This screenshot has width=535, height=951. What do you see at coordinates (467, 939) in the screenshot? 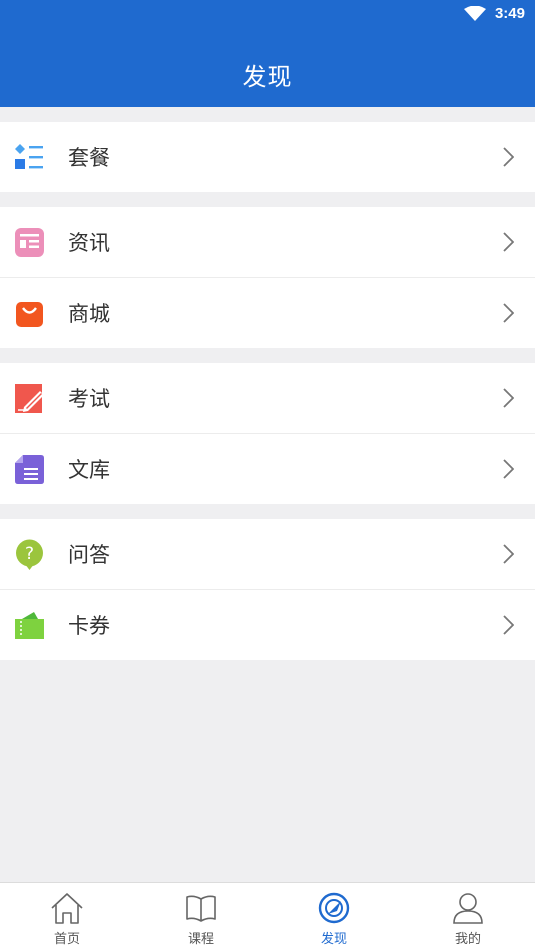
I see `tab-label: 我的` at bounding box center [467, 939].